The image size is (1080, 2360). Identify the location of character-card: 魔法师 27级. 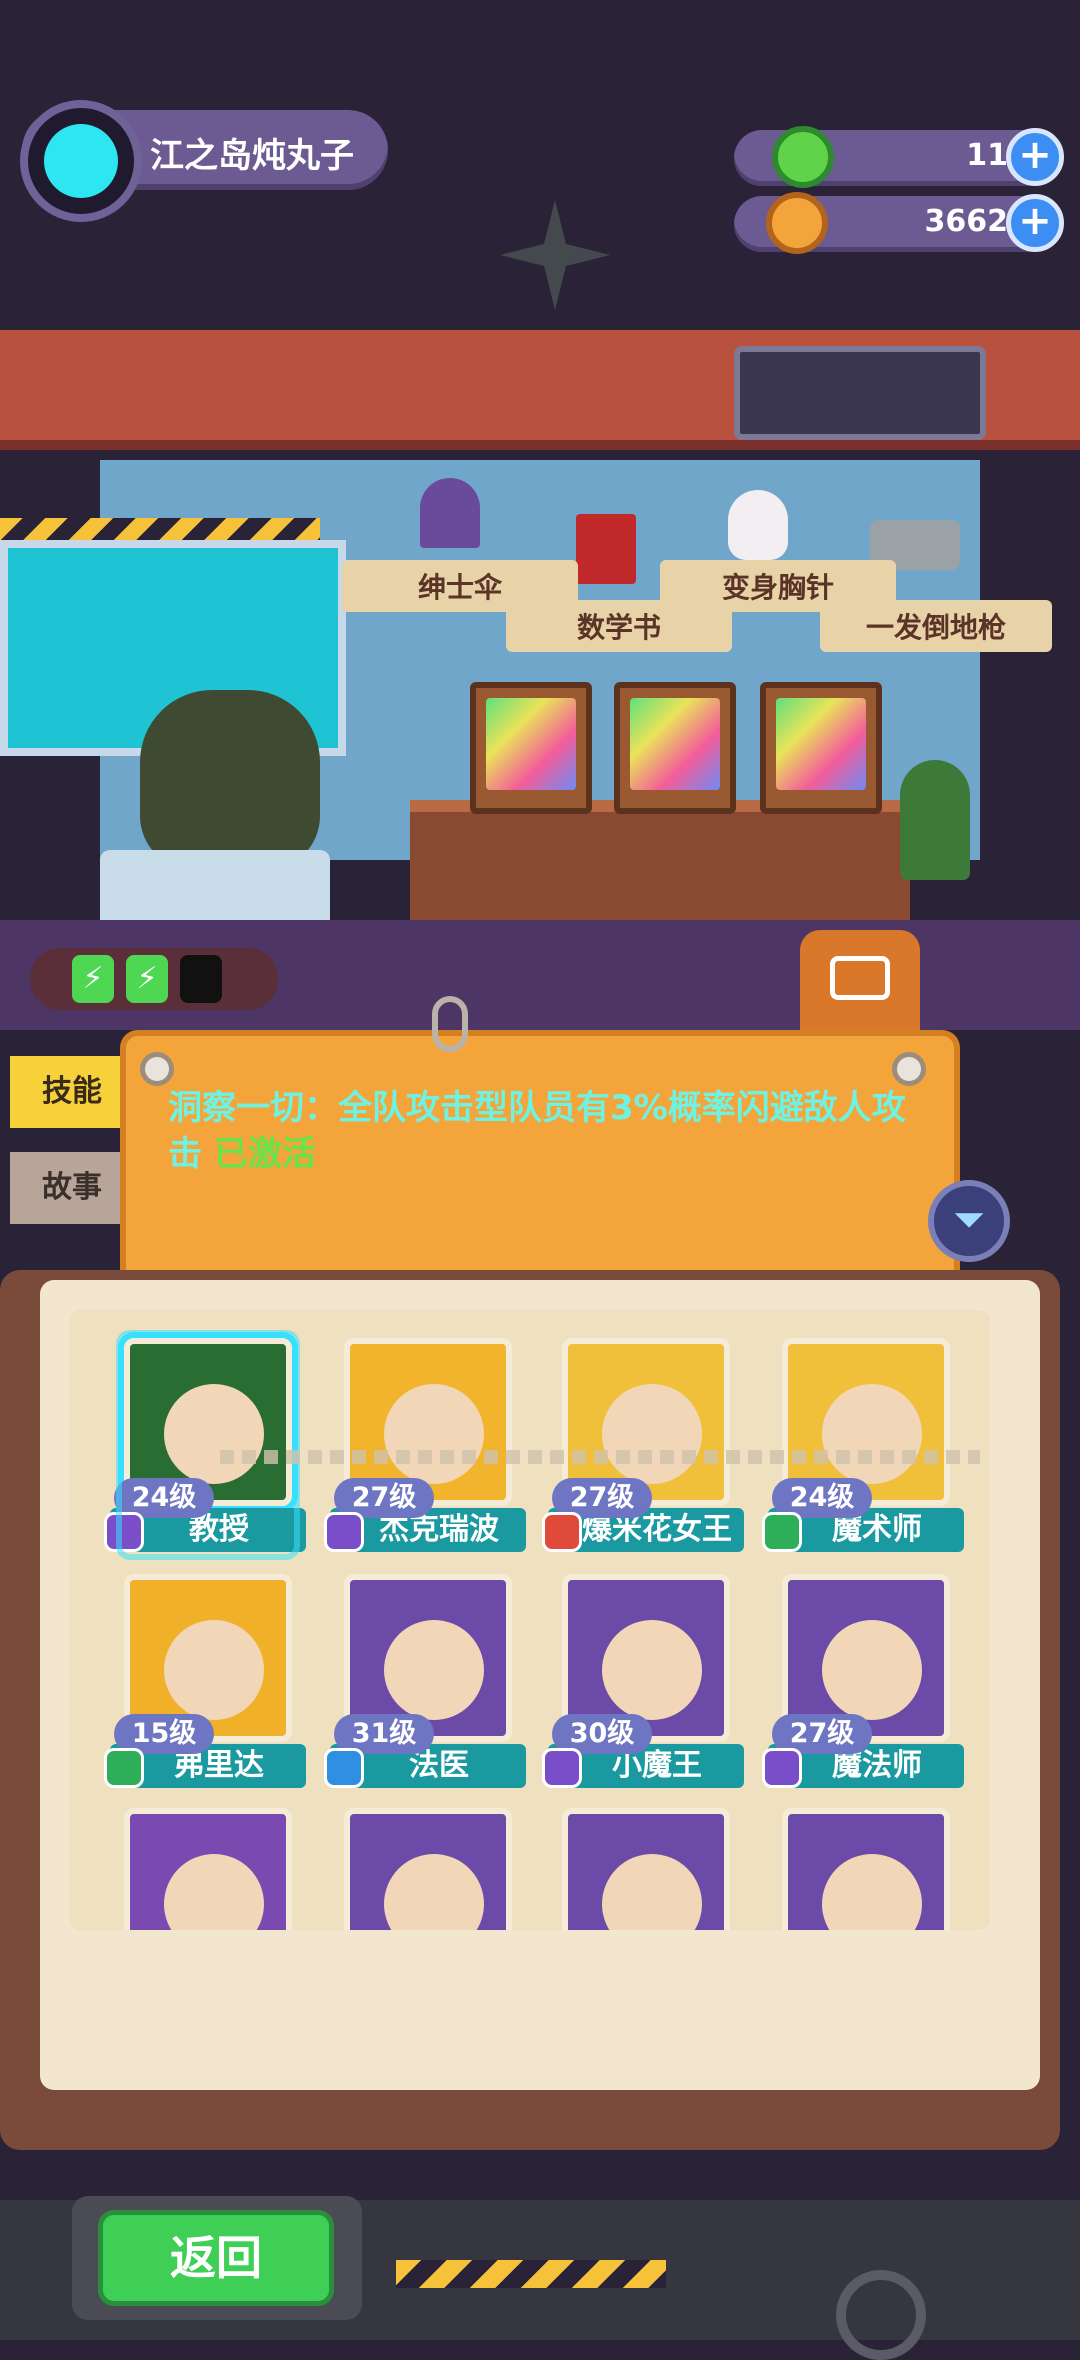
(863, 1677).